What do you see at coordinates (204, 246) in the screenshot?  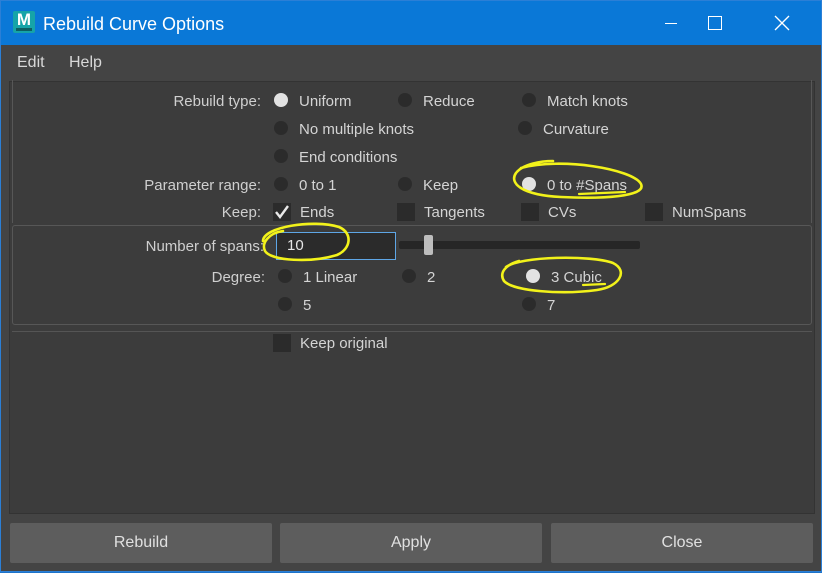 I see `number-of-spans-label: Number of spans:` at bounding box center [204, 246].